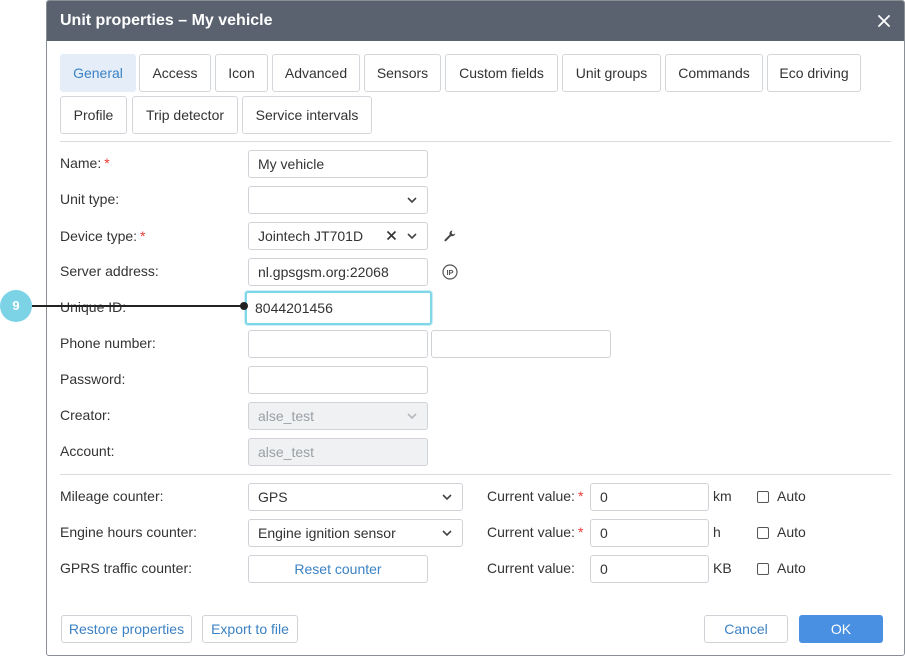 This screenshot has height=656, width=905. I want to click on ip-icon: IP, so click(450, 272).